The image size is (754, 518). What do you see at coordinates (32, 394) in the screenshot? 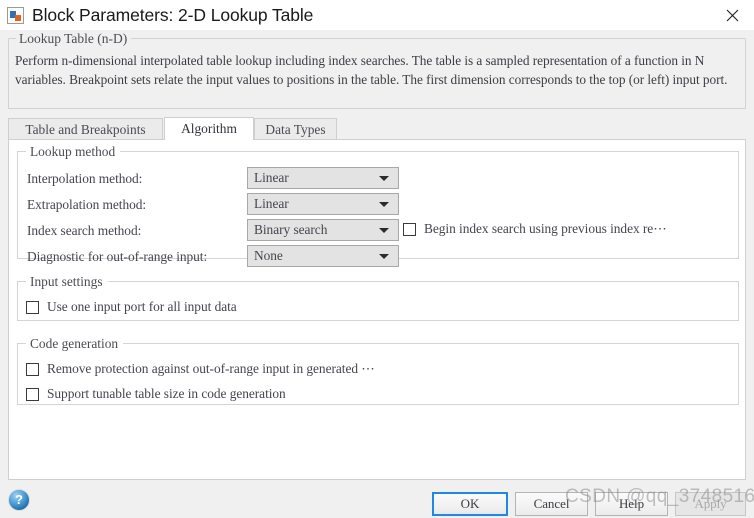
I see `support-tunable-checkbox` at bounding box center [32, 394].